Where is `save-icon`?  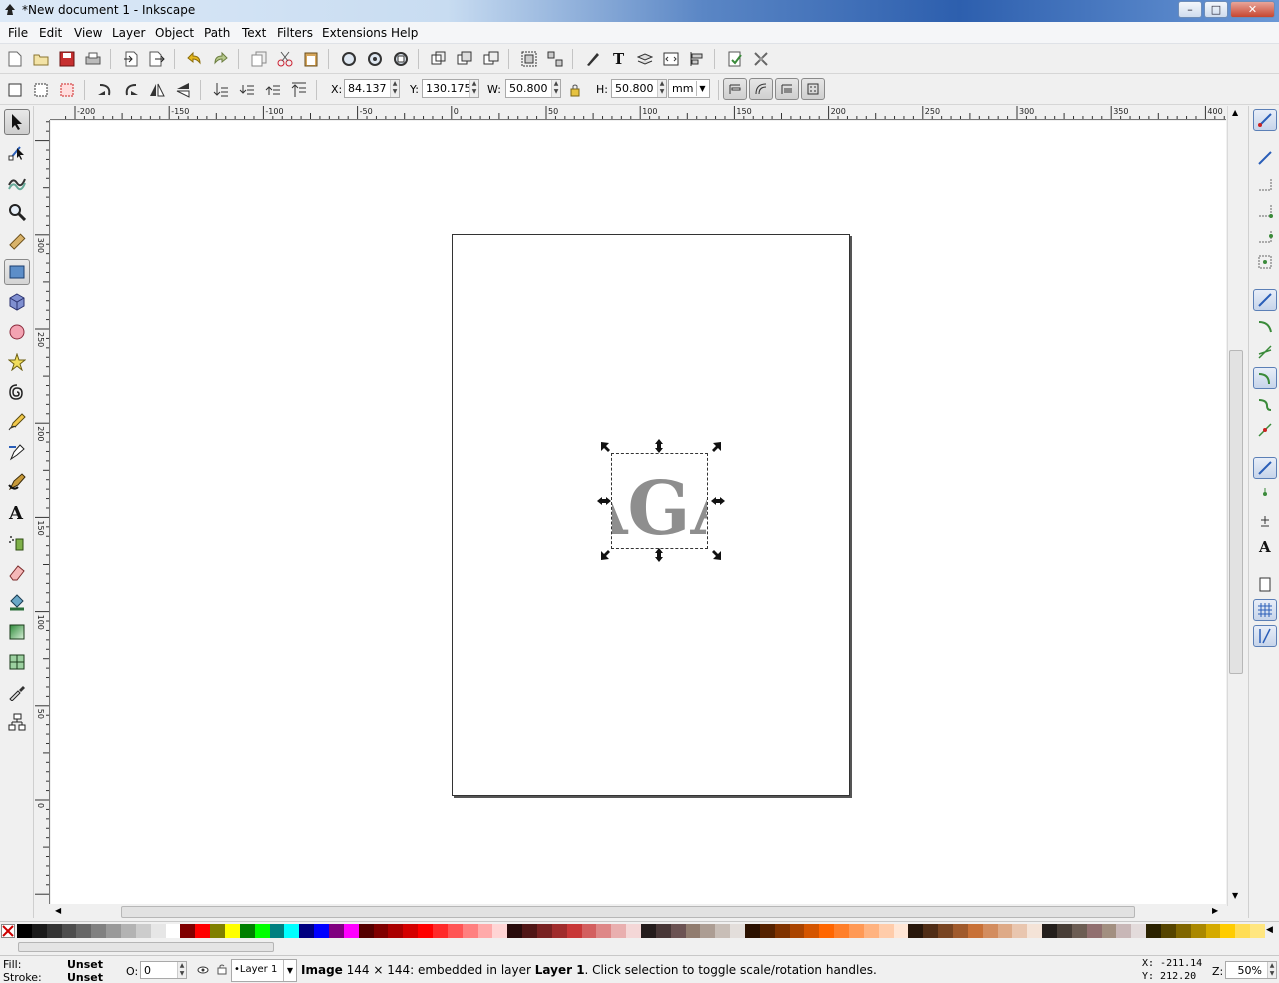 save-icon is located at coordinates (67, 59).